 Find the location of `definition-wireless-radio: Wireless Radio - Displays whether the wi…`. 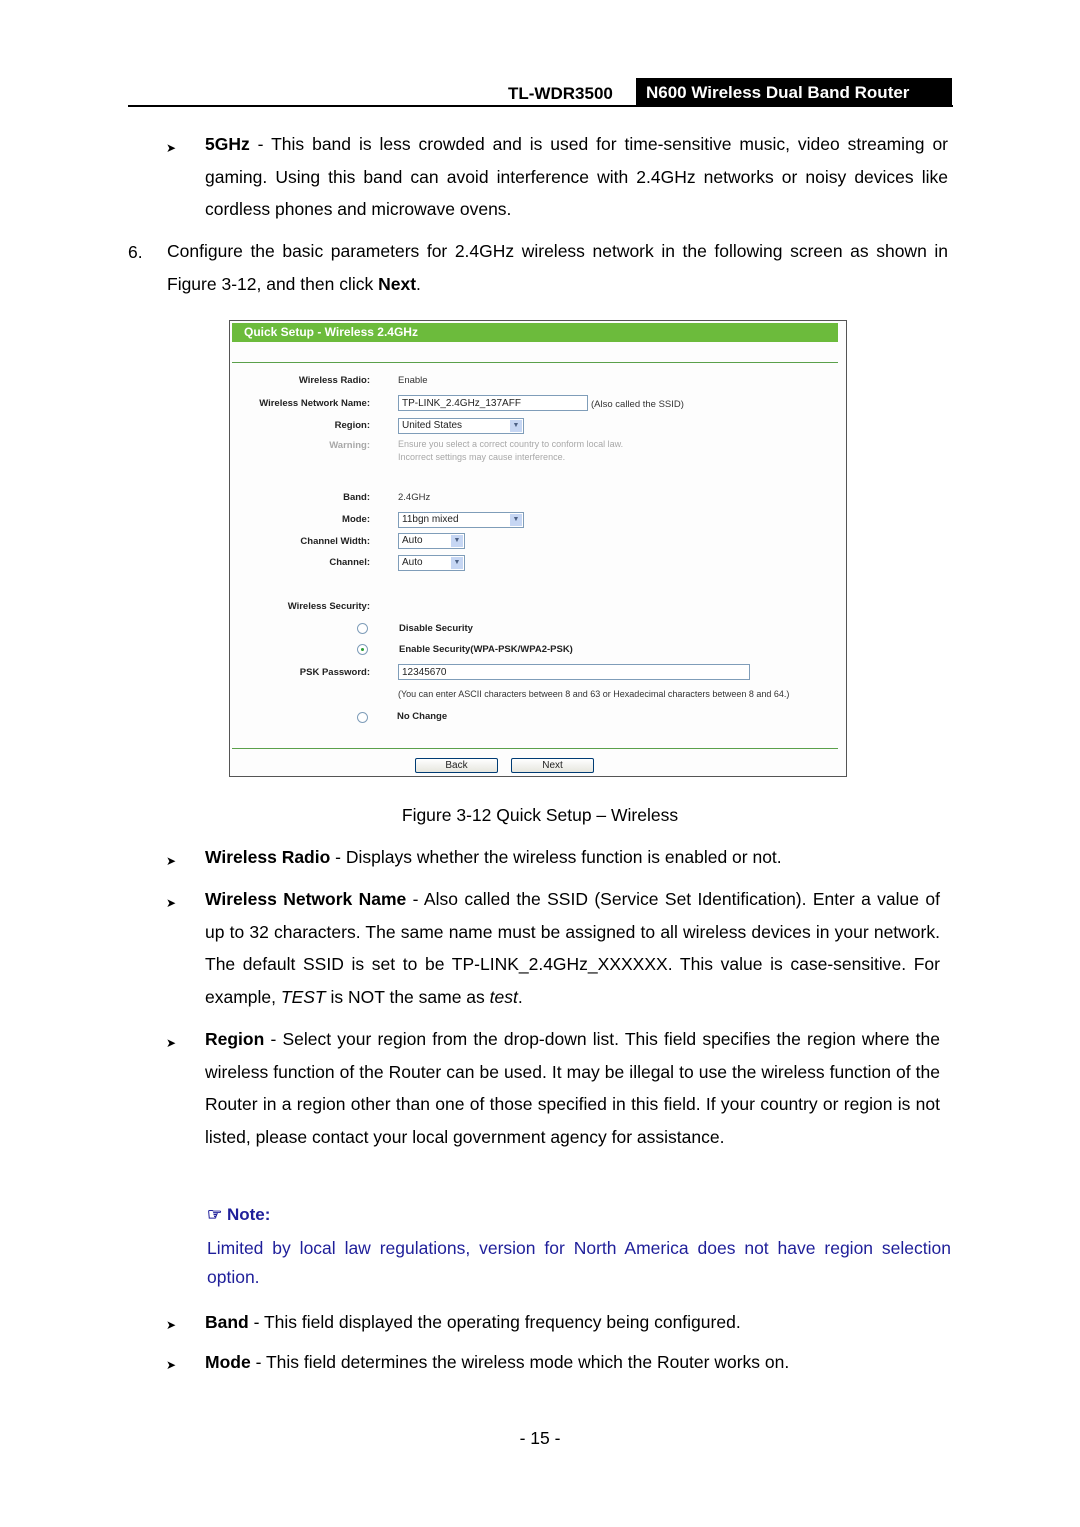

definition-wireless-radio: Wireless Radio - Displays whether the wi… is located at coordinates (572, 857).